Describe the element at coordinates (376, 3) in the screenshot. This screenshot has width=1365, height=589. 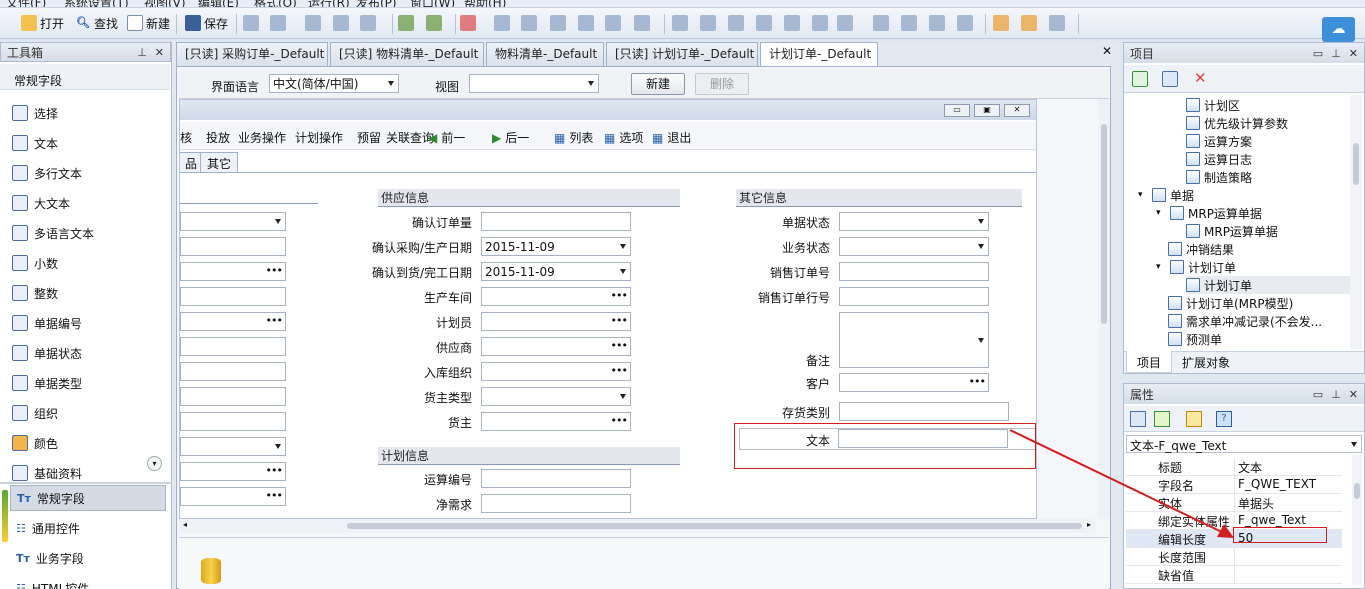
I see `menu-item: 发布(P)` at that location.